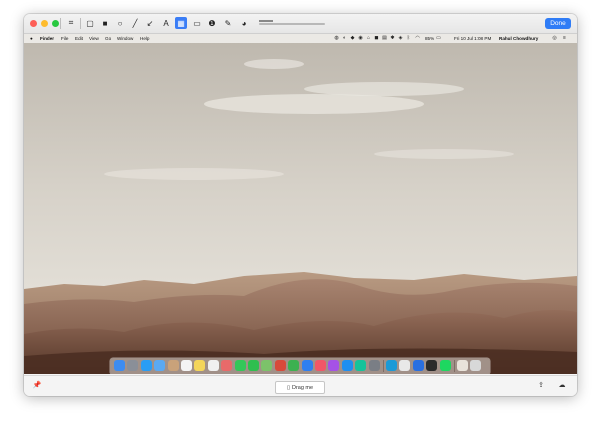 This screenshot has height=428, width=600. Describe the element at coordinates (476, 365) in the screenshot. I see `trash-icon` at that location.